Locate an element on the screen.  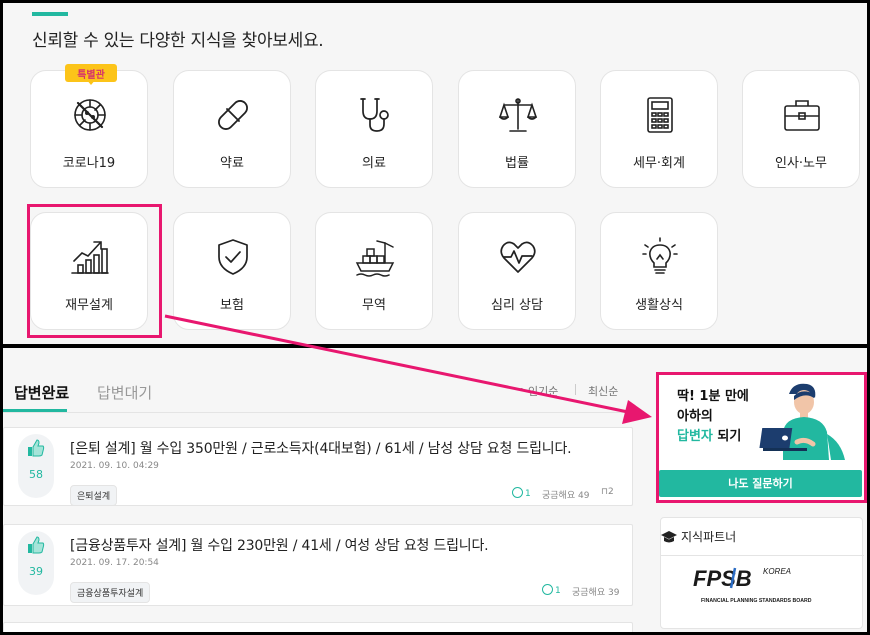
promo-line-1: 딱! 1분 만에 is located at coordinates (713, 396).